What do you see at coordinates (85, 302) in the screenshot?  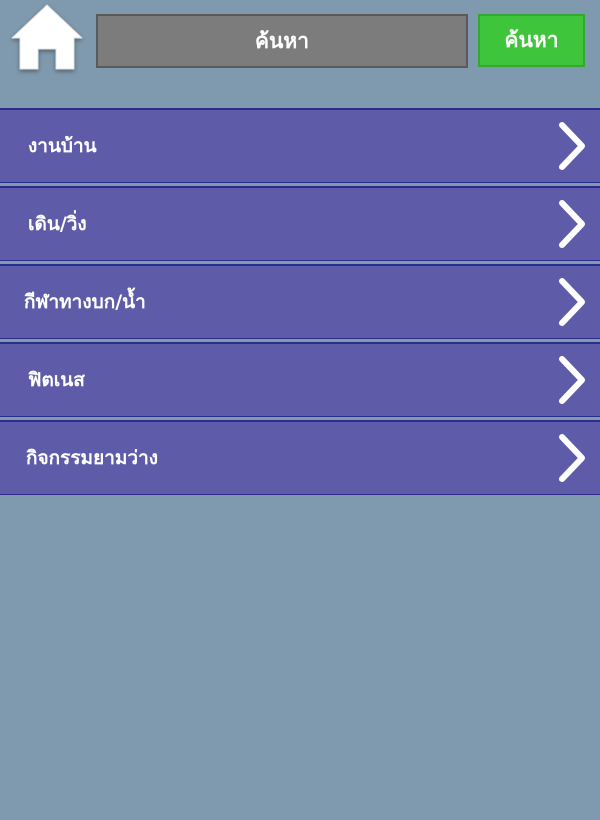 I see `category-label: กีฬาทางบก/น้ำ` at bounding box center [85, 302].